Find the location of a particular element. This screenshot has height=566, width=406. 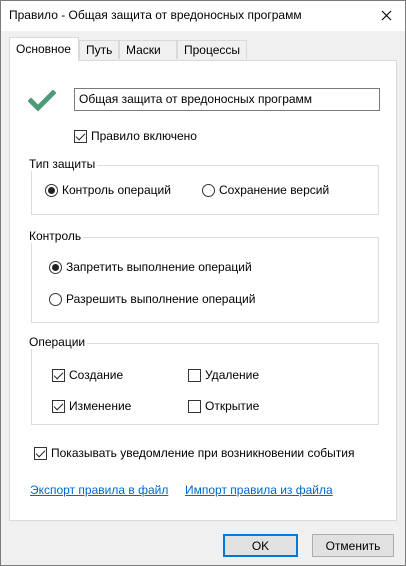

ok-button: OK is located at coordinates (260, 545).